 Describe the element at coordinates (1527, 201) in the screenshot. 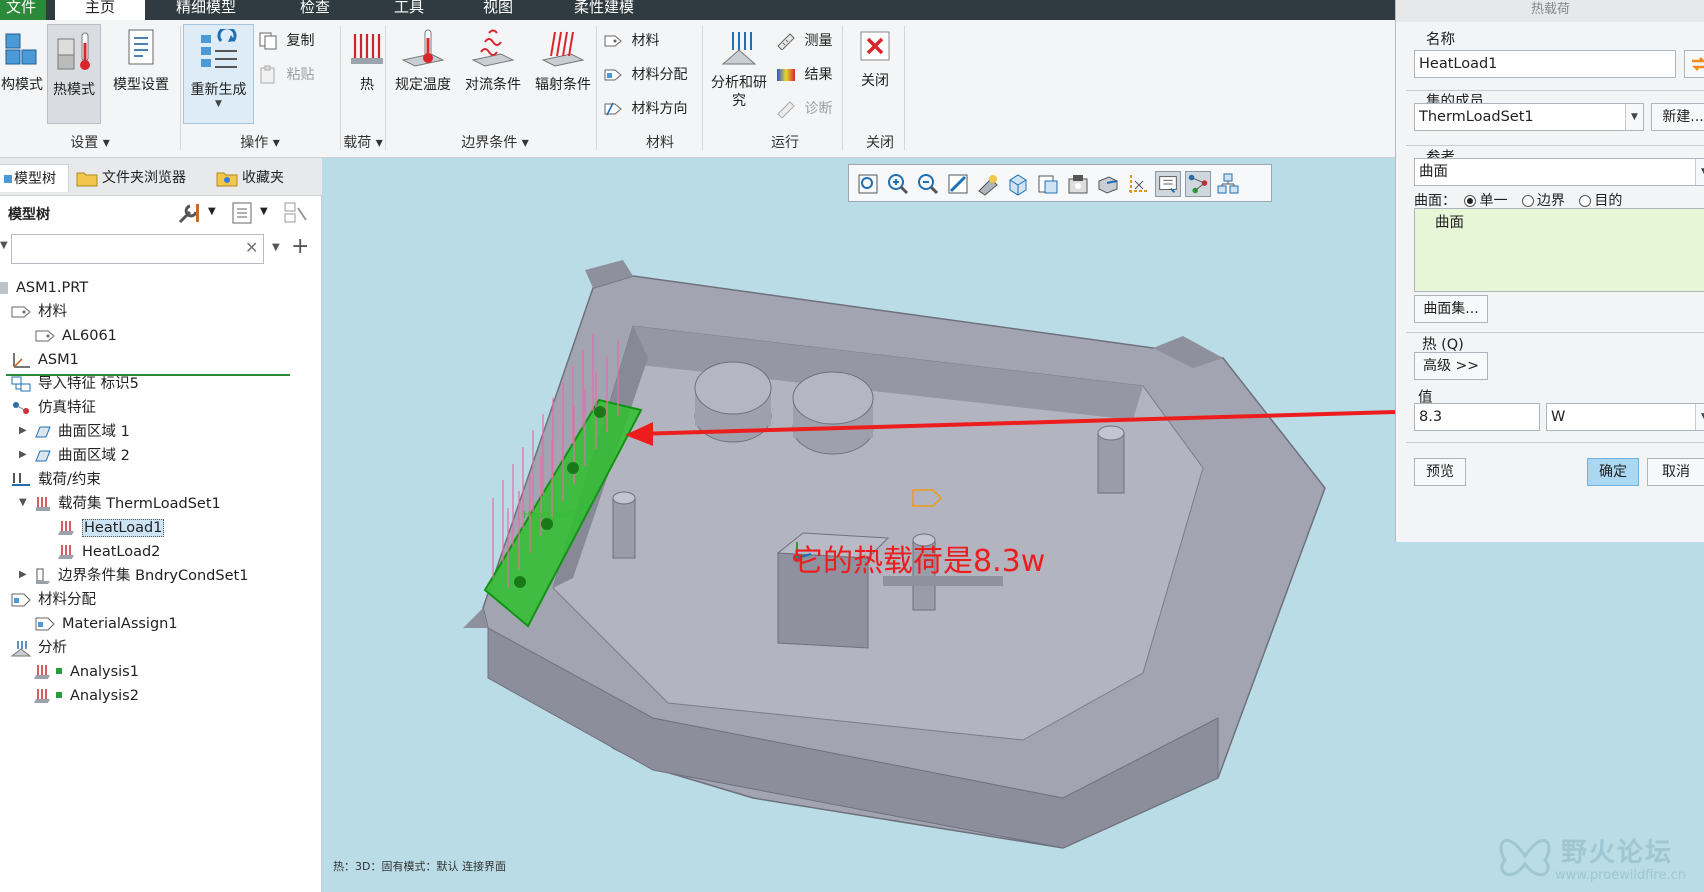

I see `radio-boundary` at that location.